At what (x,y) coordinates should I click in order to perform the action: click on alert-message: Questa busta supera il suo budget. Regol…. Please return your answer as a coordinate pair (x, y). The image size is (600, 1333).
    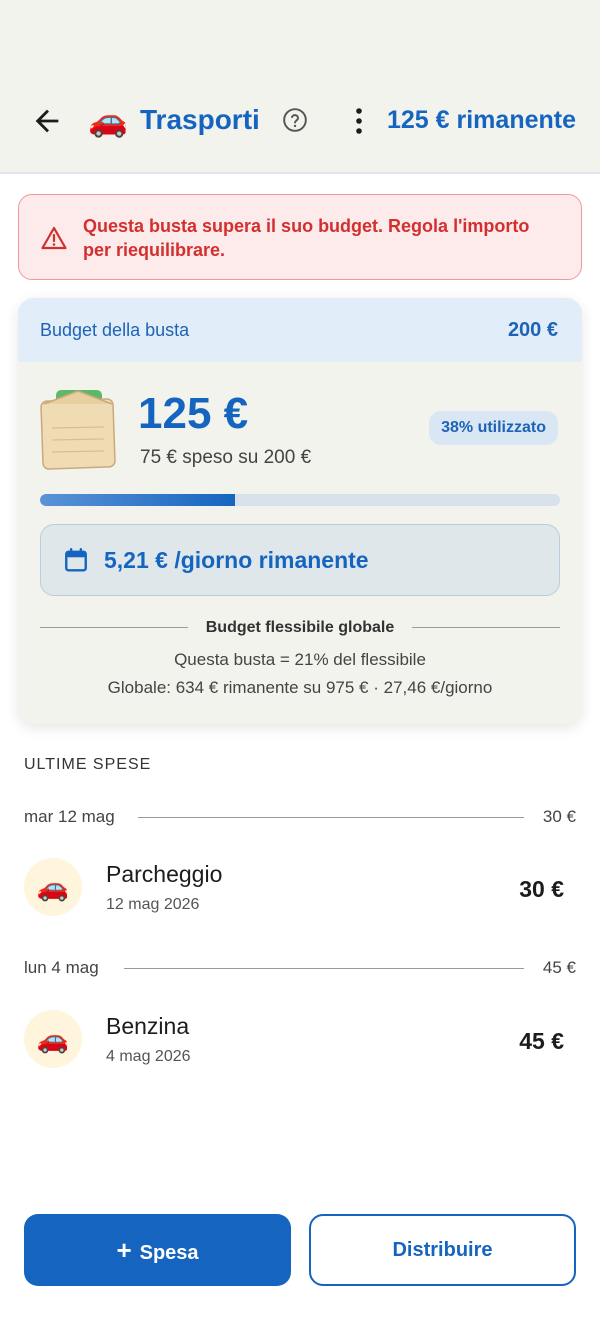
    Looking at the image, I should click on (306, 238).